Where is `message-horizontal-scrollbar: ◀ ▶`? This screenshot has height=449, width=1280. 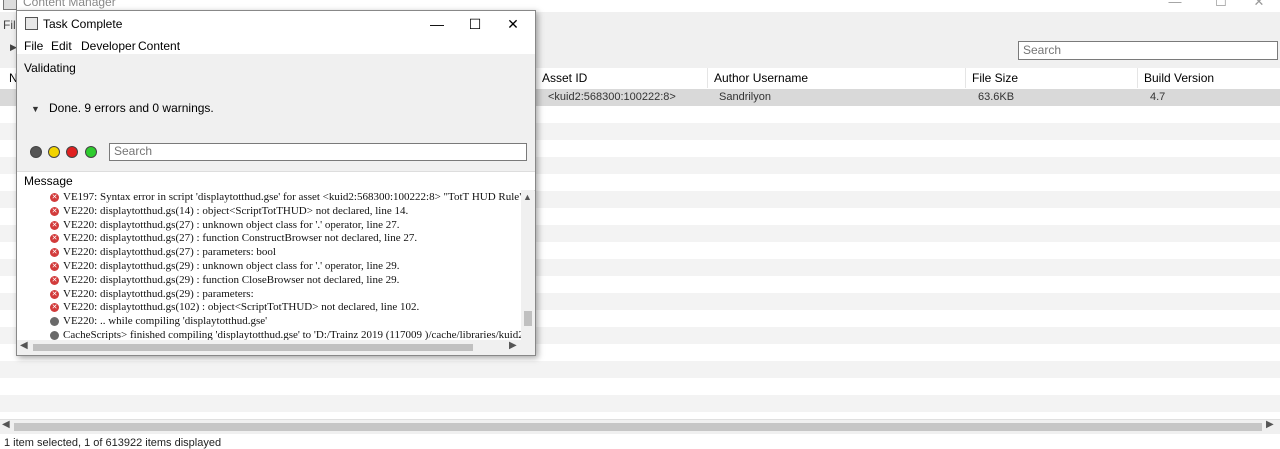 message-horizontal-scrollbar: ◀ ▶ is located at coordinates (276, 347).